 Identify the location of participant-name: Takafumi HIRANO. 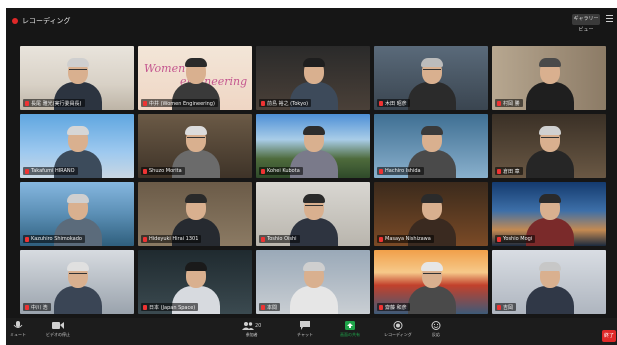
(53, 171).